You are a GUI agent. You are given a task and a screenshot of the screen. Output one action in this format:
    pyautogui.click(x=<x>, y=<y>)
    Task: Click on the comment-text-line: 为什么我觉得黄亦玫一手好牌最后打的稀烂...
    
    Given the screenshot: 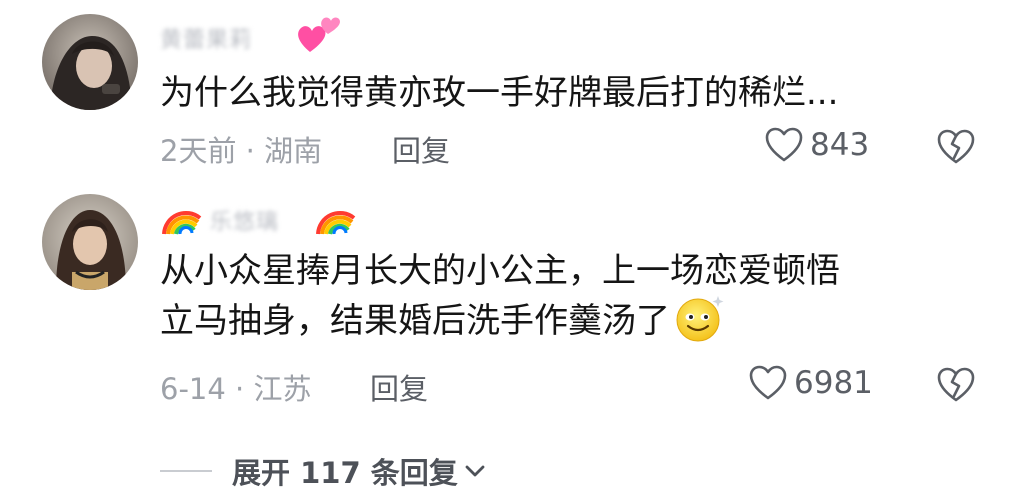 What is the action you would take?
    pyautogui.click(x=499, y=93)
    